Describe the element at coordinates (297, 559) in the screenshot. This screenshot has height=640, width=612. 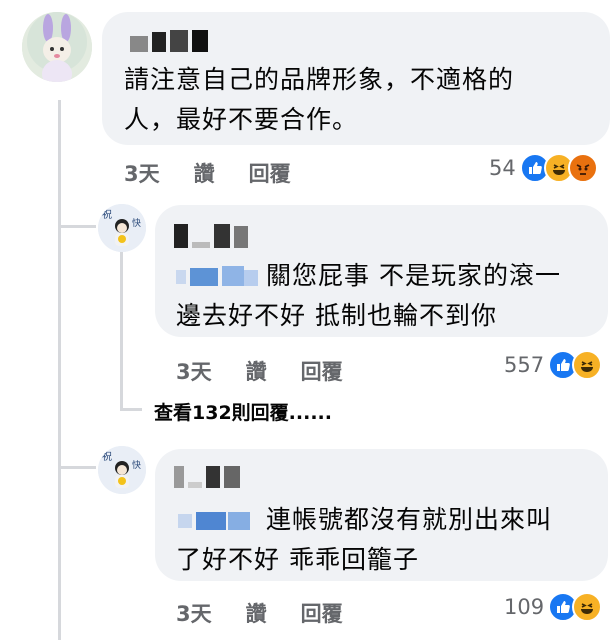
I see `comment-text-line: 了好不好 乖乖回籠子` at that location.